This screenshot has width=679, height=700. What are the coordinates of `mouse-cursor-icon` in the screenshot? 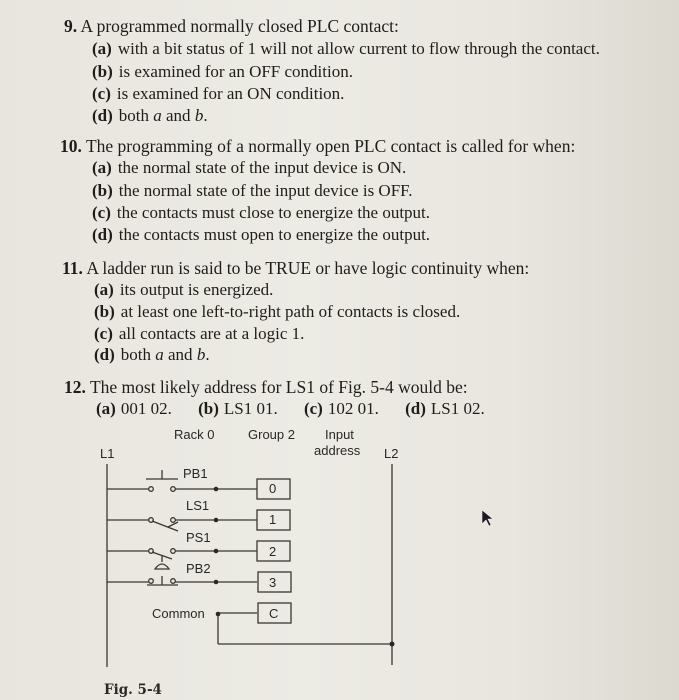 It's located at (487, 518).